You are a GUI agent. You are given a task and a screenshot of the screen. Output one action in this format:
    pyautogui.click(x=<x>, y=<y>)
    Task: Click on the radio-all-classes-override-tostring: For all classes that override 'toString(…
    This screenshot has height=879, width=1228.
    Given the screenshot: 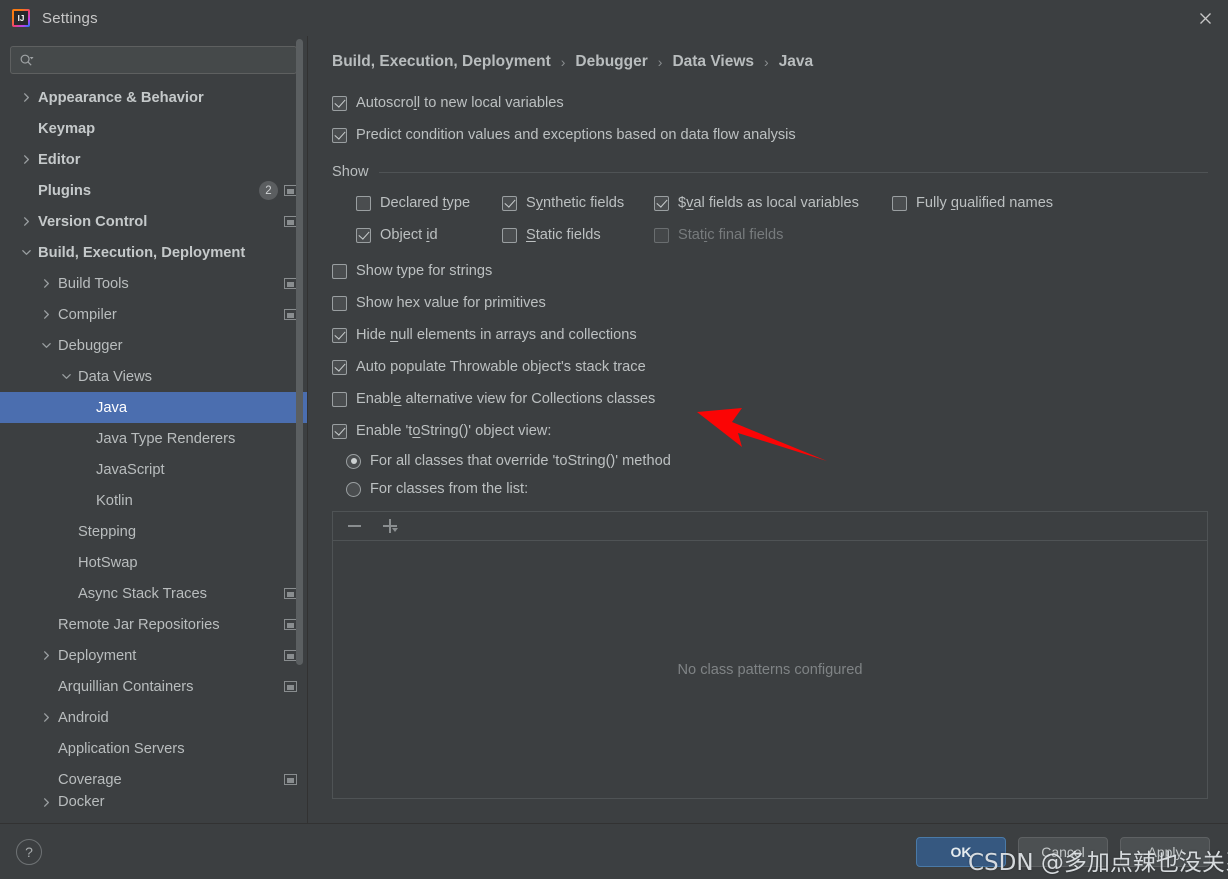 What is the action you would take?
    pyautogui.click(x=508, y=461)
    